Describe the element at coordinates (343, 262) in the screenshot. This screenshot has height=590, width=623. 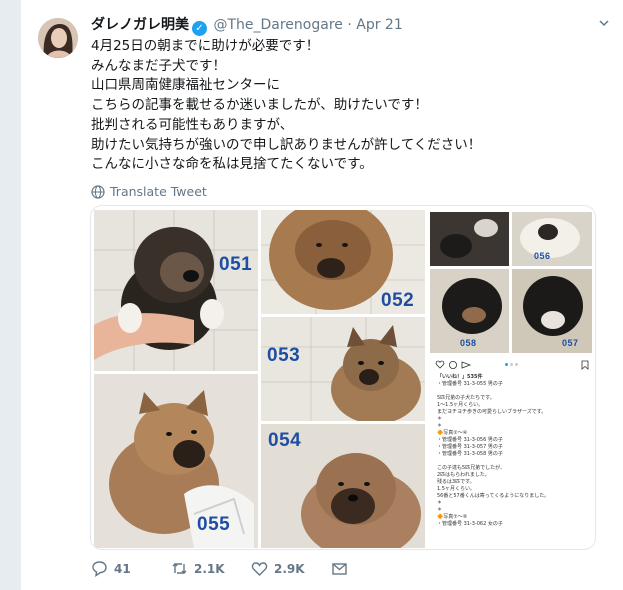
I see `photo-052: 052` at that location.